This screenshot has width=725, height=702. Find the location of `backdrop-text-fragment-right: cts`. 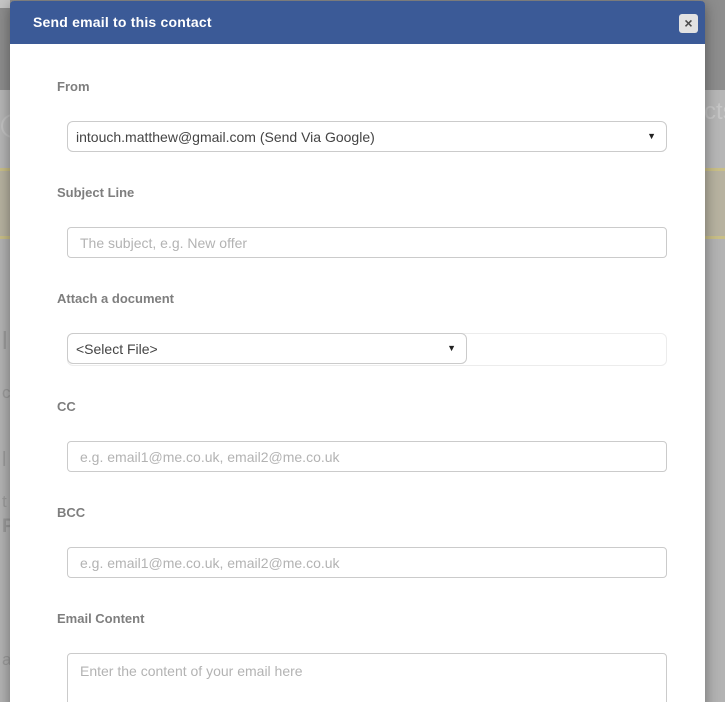

backdrop-text-fragment-right: cts is located at coordinates (714, 111).